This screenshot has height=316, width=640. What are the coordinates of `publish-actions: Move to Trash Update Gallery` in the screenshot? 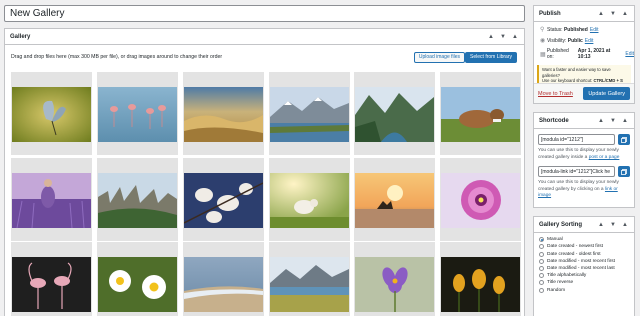 It's located at (584, 93).